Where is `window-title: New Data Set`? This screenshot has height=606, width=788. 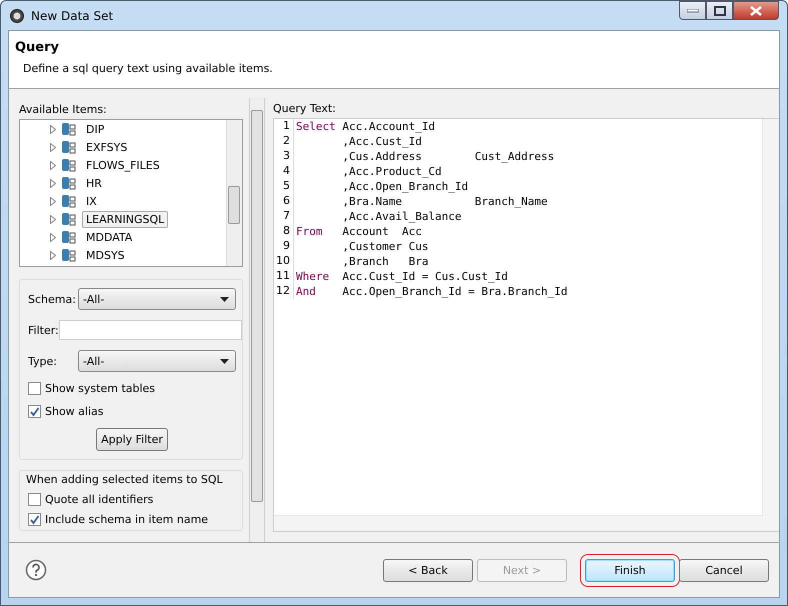 window-title: New Data Set is located at coordinates (72, 15).